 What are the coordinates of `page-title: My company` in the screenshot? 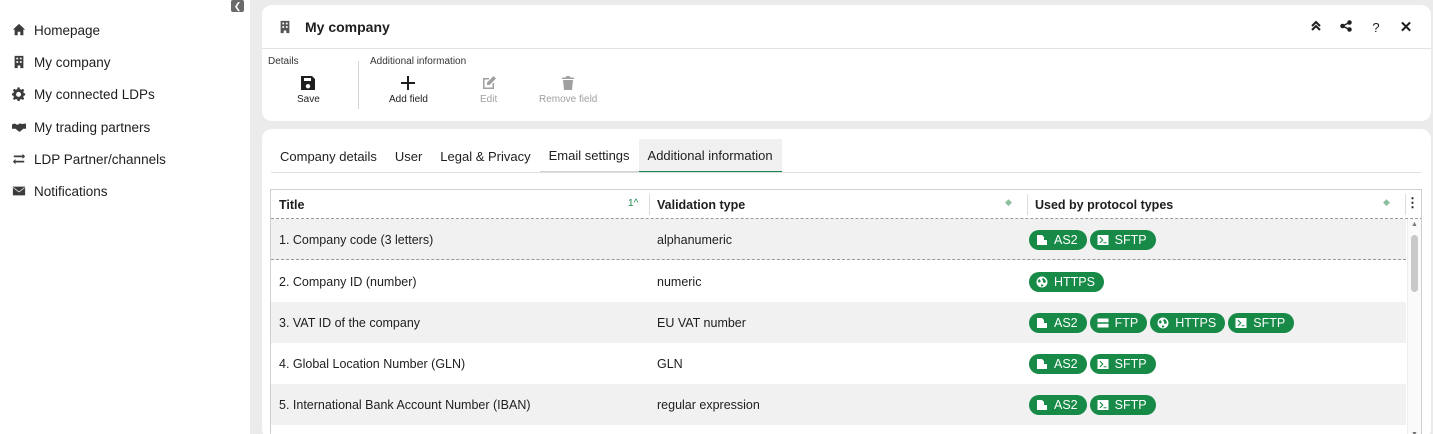 It's located at (347, 27).